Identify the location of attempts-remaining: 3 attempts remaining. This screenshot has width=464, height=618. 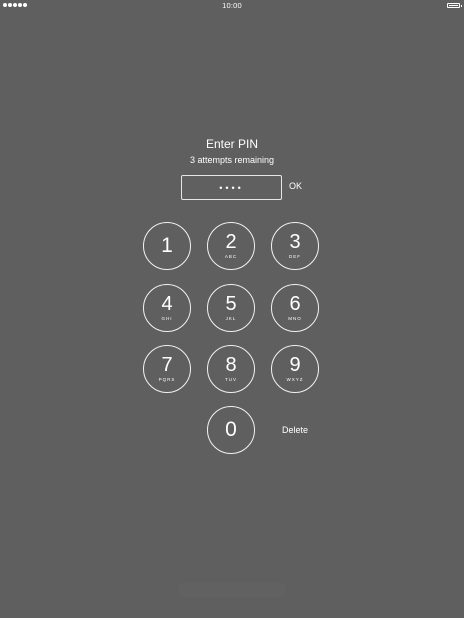
(232, 160).